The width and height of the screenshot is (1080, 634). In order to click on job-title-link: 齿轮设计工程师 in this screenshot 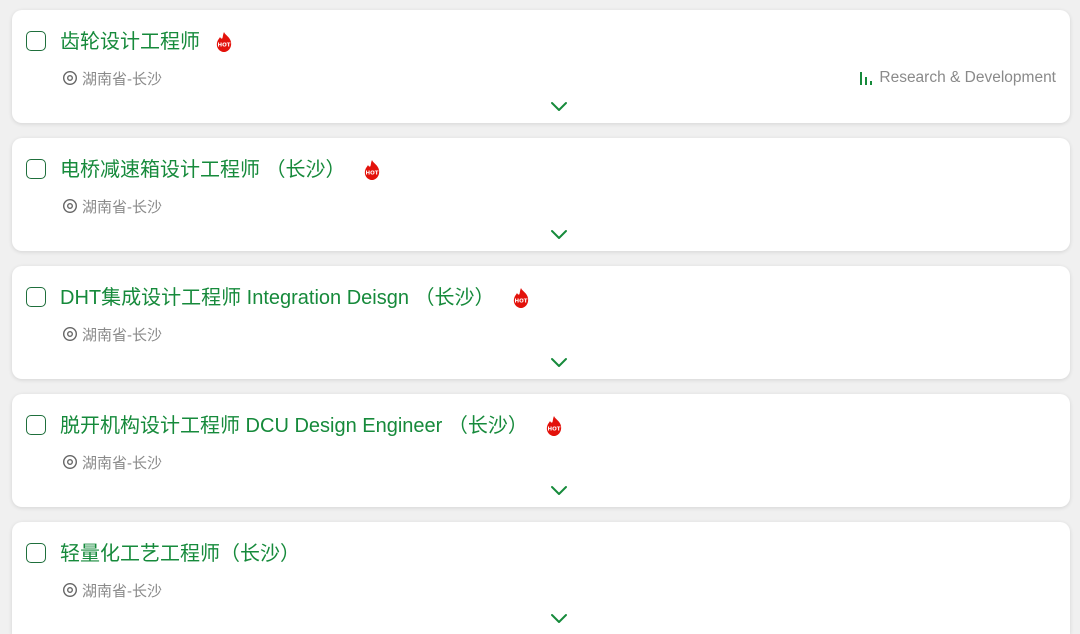, I will do `click(130, 42)`.